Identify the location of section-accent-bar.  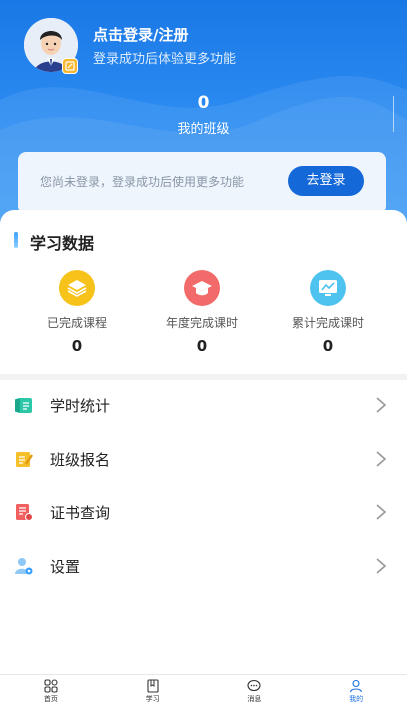
(16, 240).